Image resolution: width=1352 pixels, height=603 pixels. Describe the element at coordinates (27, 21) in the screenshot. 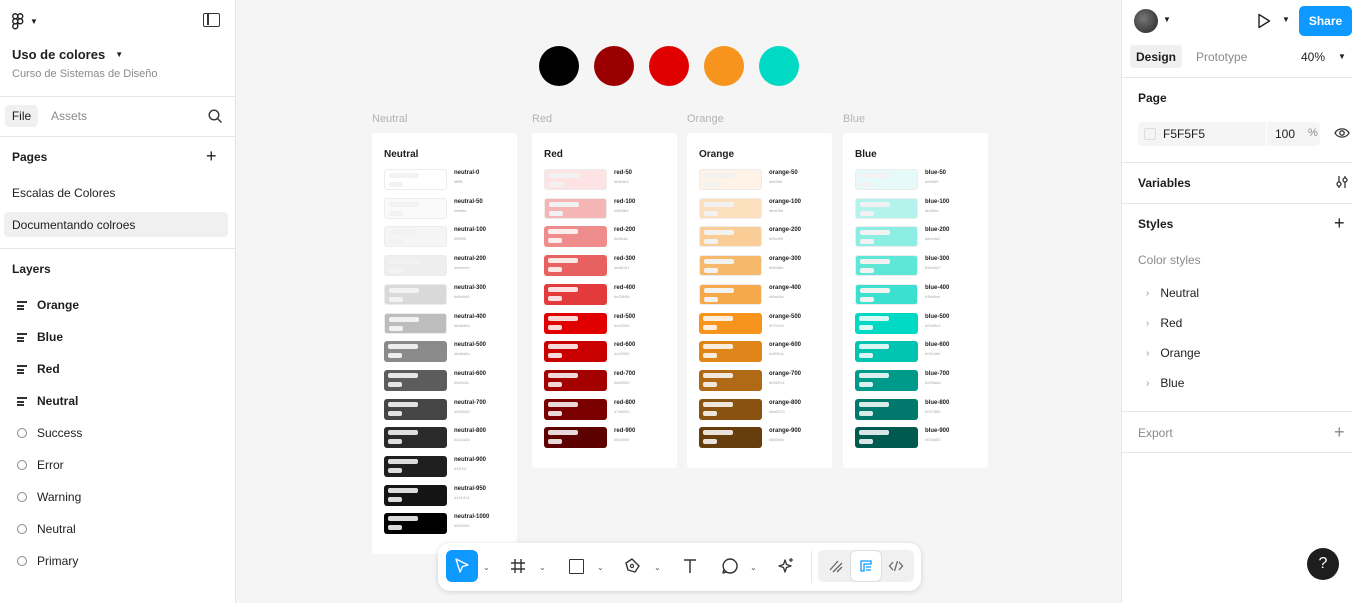

I see `figma-menu-button: ▼` at that location.